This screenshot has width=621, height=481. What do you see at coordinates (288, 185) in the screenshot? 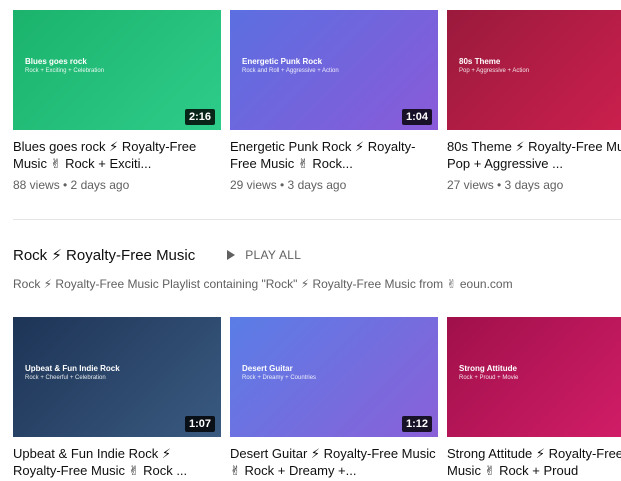
I see `video-meta: 29 views • 3 days ago` at bounding box center [288, 185].